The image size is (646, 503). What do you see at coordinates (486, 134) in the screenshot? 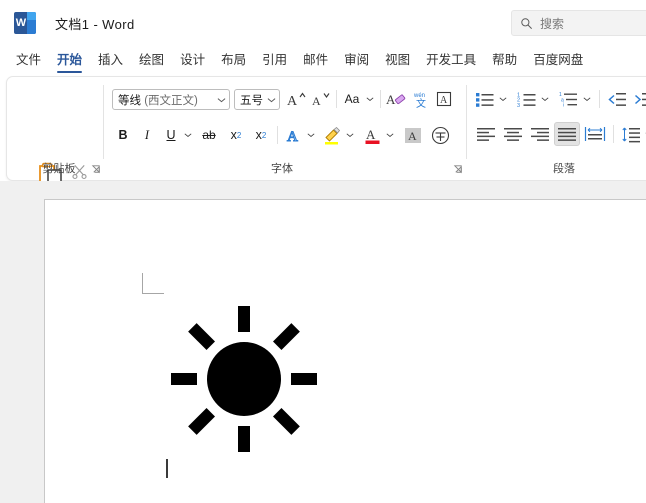
I see `align-left-button` at bounding box center [486, 134].